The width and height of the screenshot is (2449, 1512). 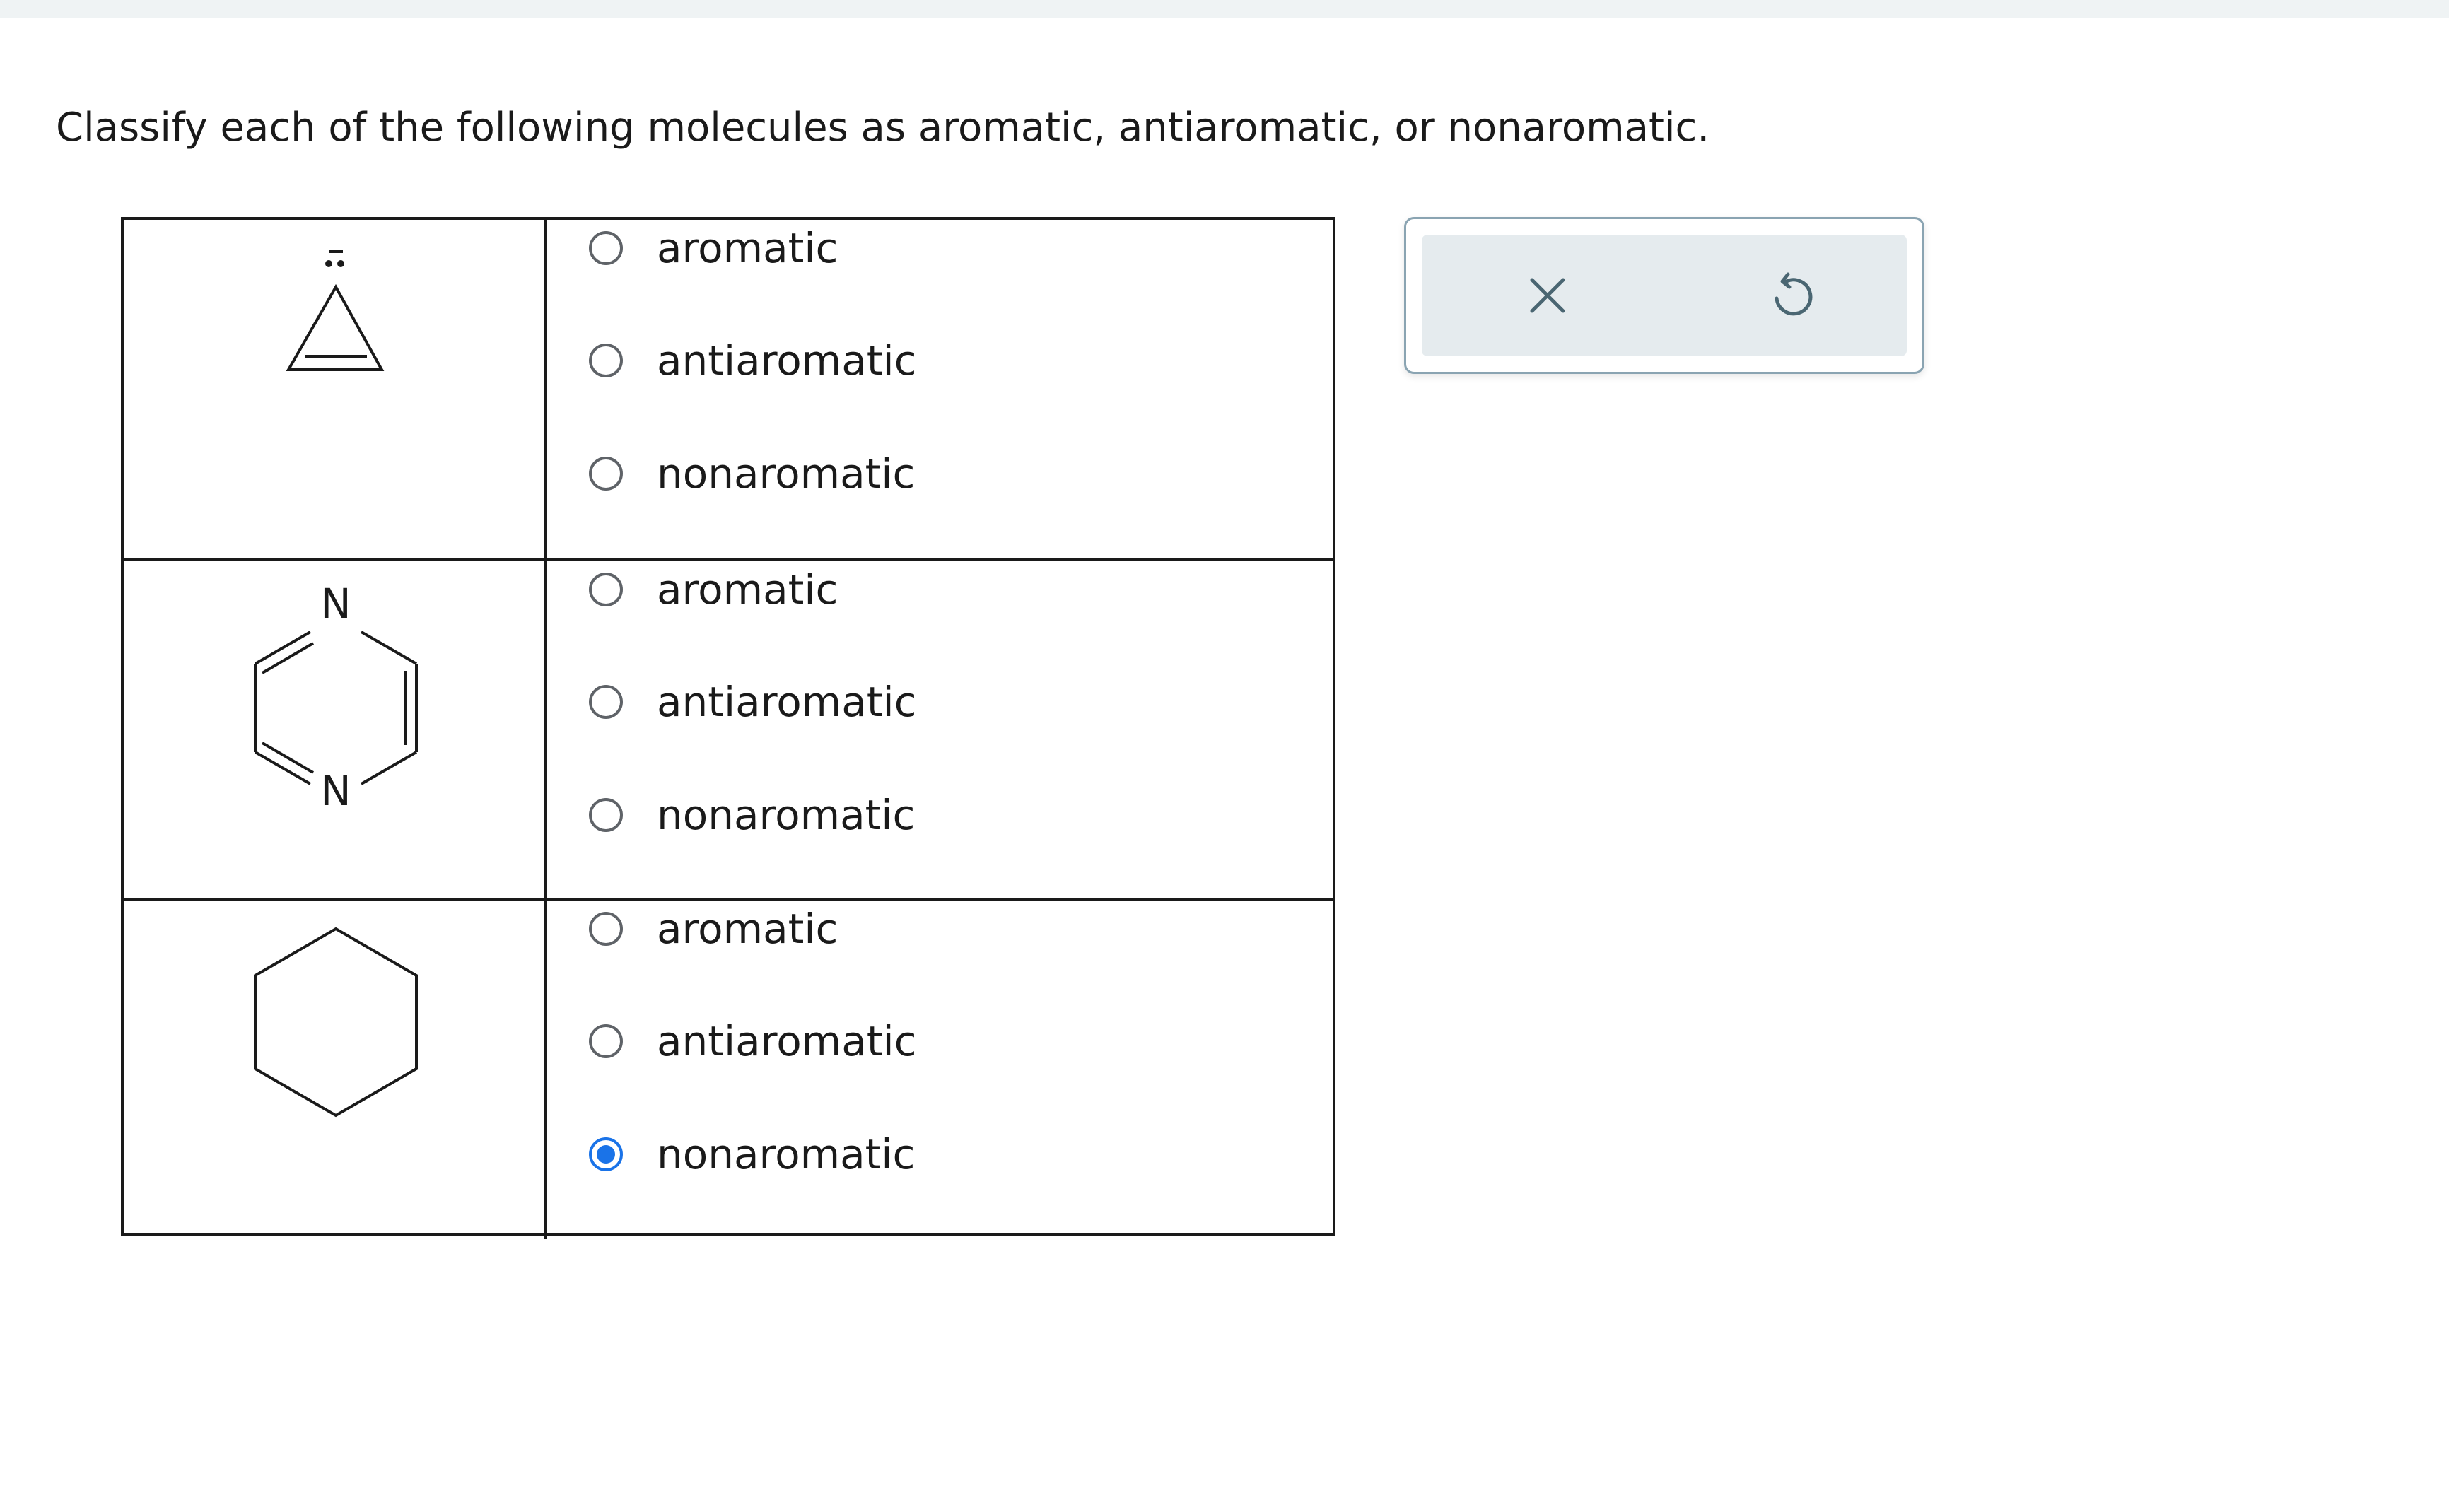 I want to click on top-strip, so click(x=1225, y=9).